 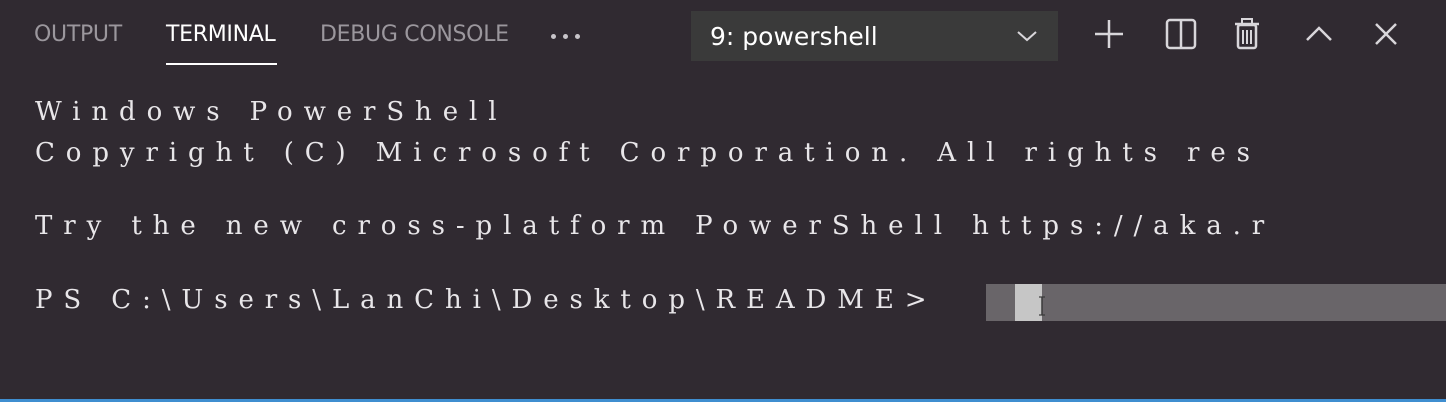 What do you see at coordinates (1027, 36) in the screenshot?
I see `chevron-down-icon` at bounding box center [1027, 36].